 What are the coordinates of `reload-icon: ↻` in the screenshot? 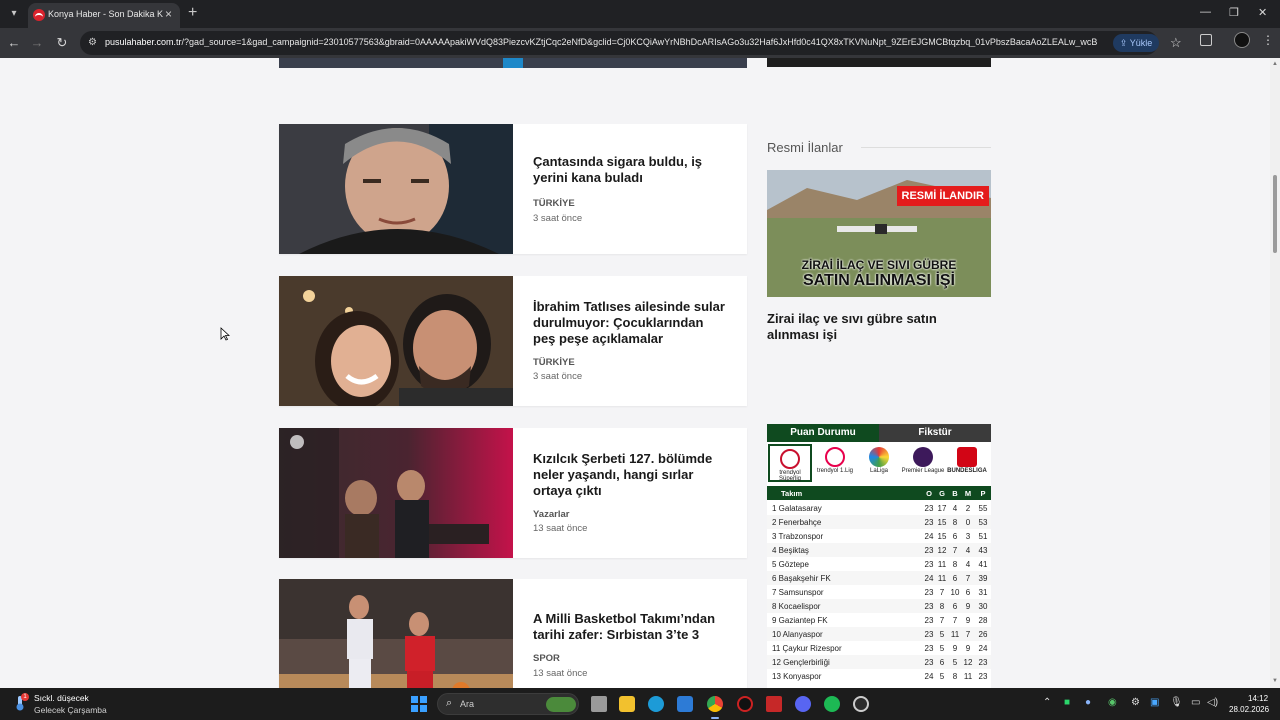 It's located at (62, 43).